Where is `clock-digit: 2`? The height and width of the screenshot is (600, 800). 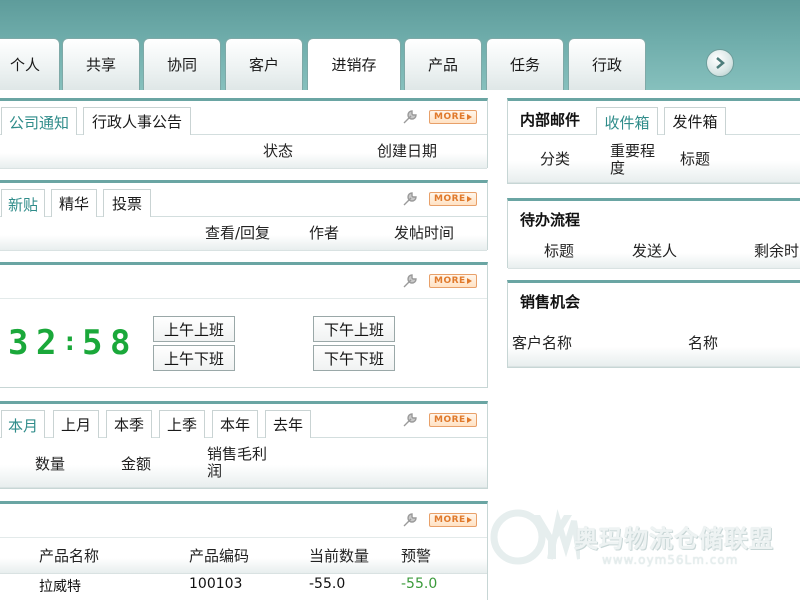 clock-digit: 2 is located at coordinates (47, 343).